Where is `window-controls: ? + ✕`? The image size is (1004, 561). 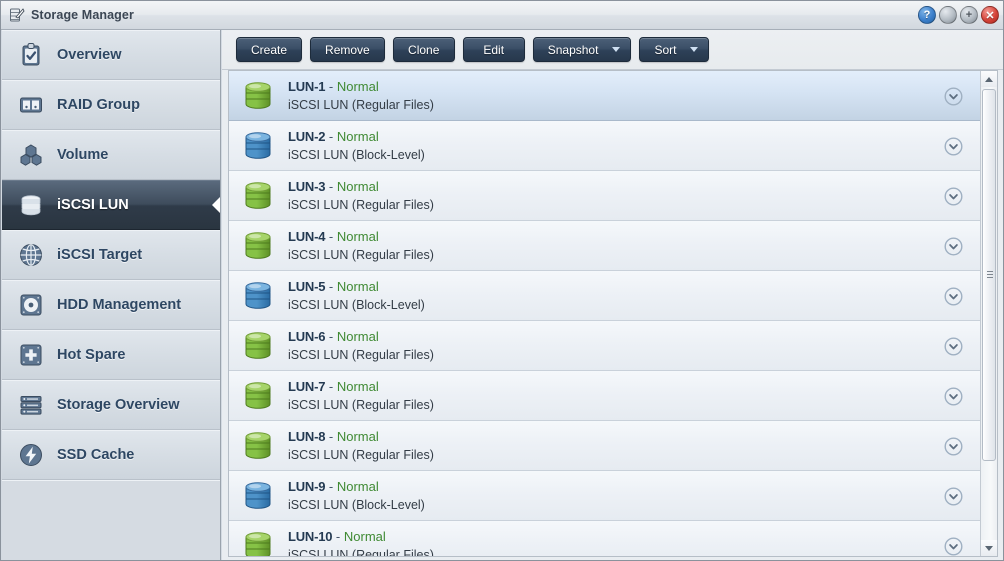
window-controls: ? + ✕ is located at coordinates (958, 15).